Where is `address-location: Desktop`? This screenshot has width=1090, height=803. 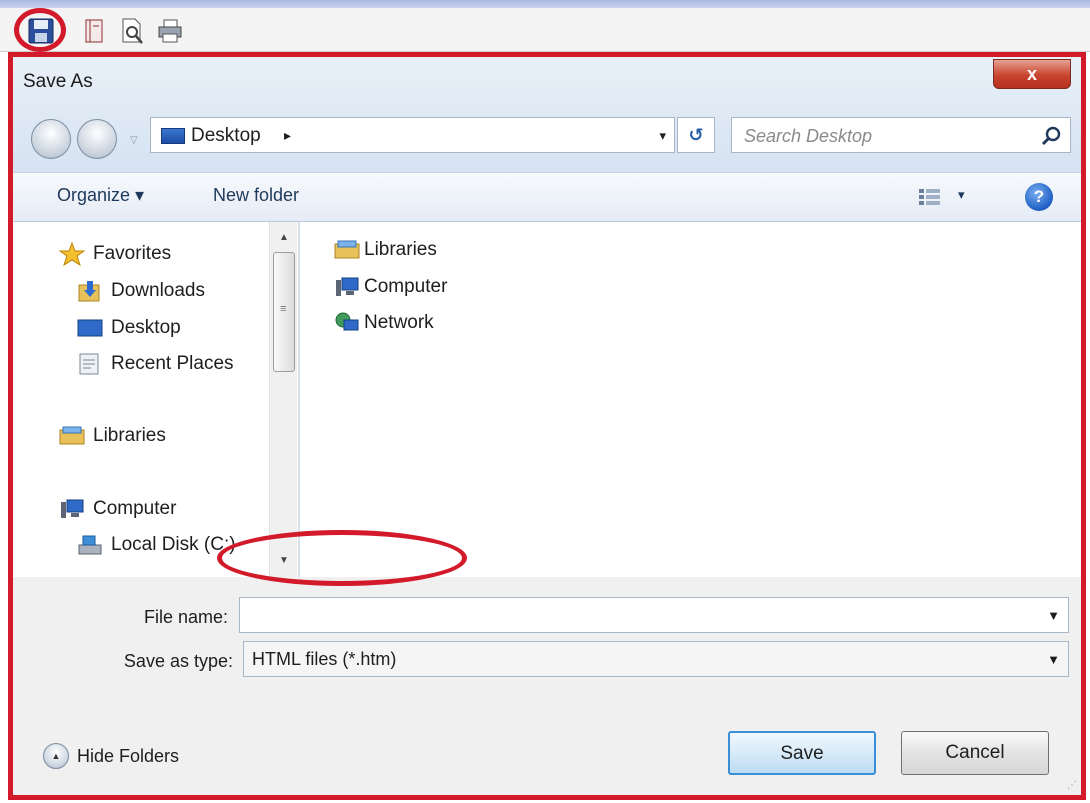 address-location: Desktop is located at coordinates (226, 136).